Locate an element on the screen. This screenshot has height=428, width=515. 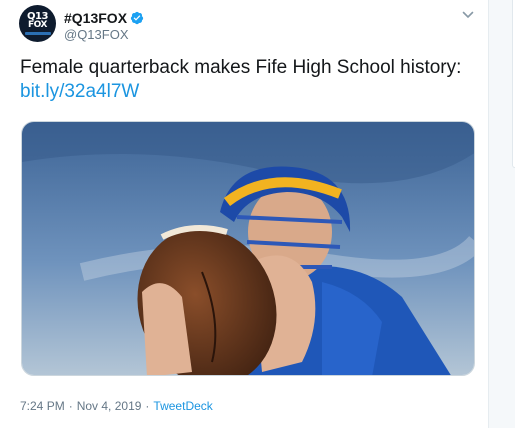
display-name-row: #Q13FOX is located at coordinates (104, 18).